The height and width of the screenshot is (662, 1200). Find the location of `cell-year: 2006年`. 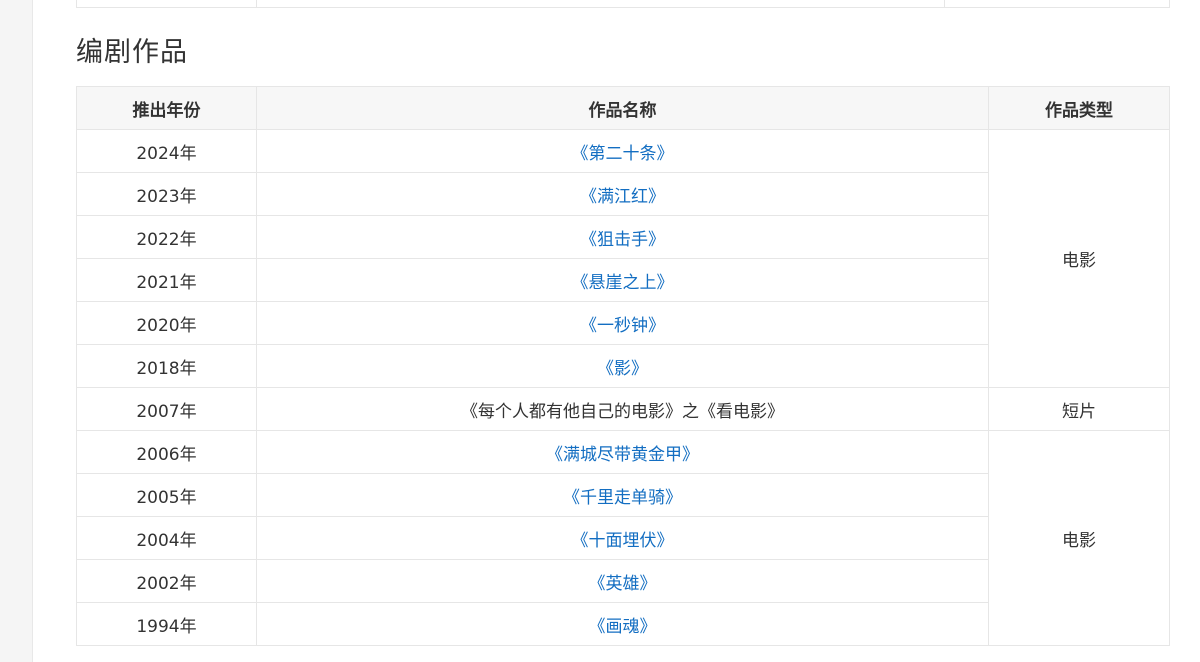

cell-year: 2006年 is located at coordinates (166, 452).